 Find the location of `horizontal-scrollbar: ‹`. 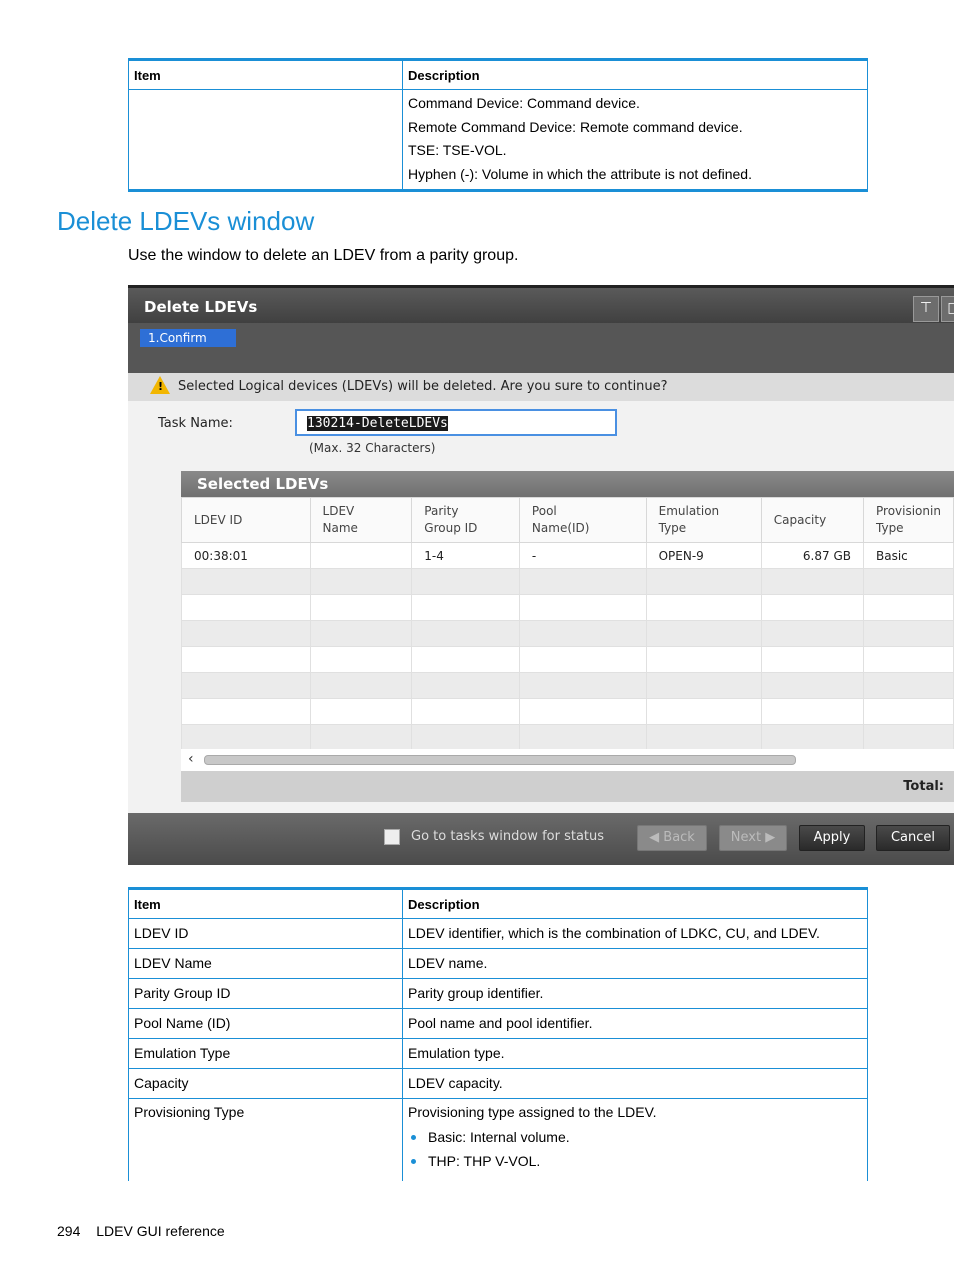

horizontal-scrollbar: ‹ is located at coordinates (567, 760).